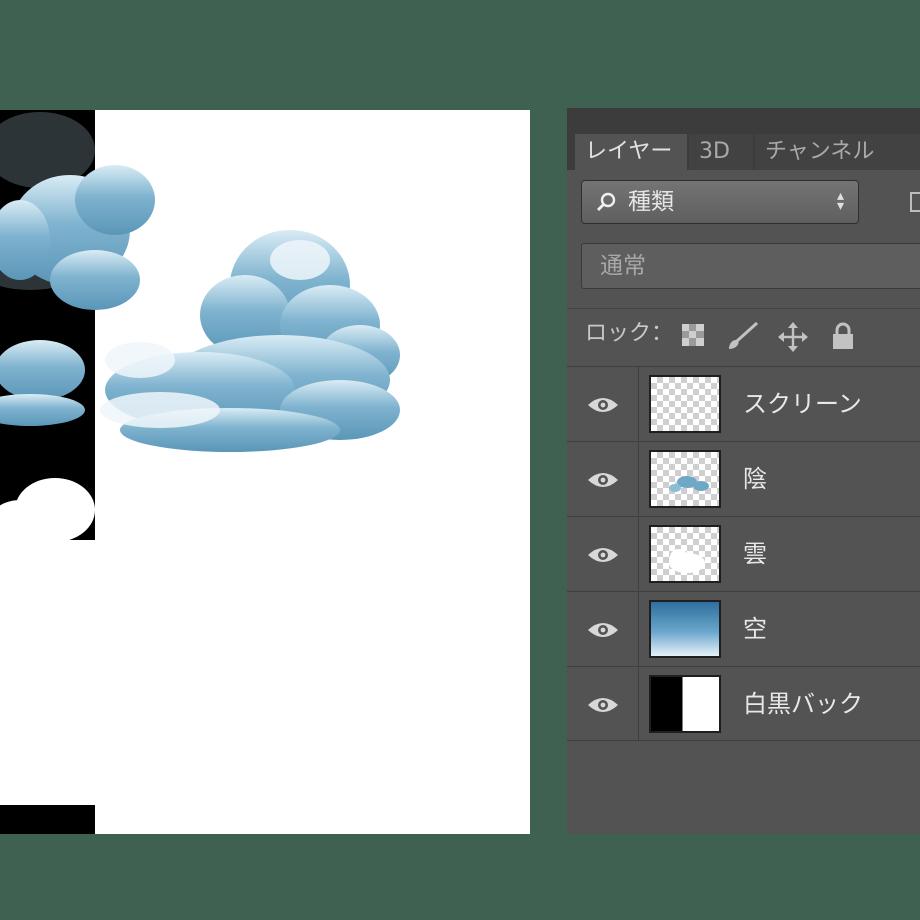 This screenshot has height=920, width=920. I want to click on layer-name: 陰, so click(755, 479).